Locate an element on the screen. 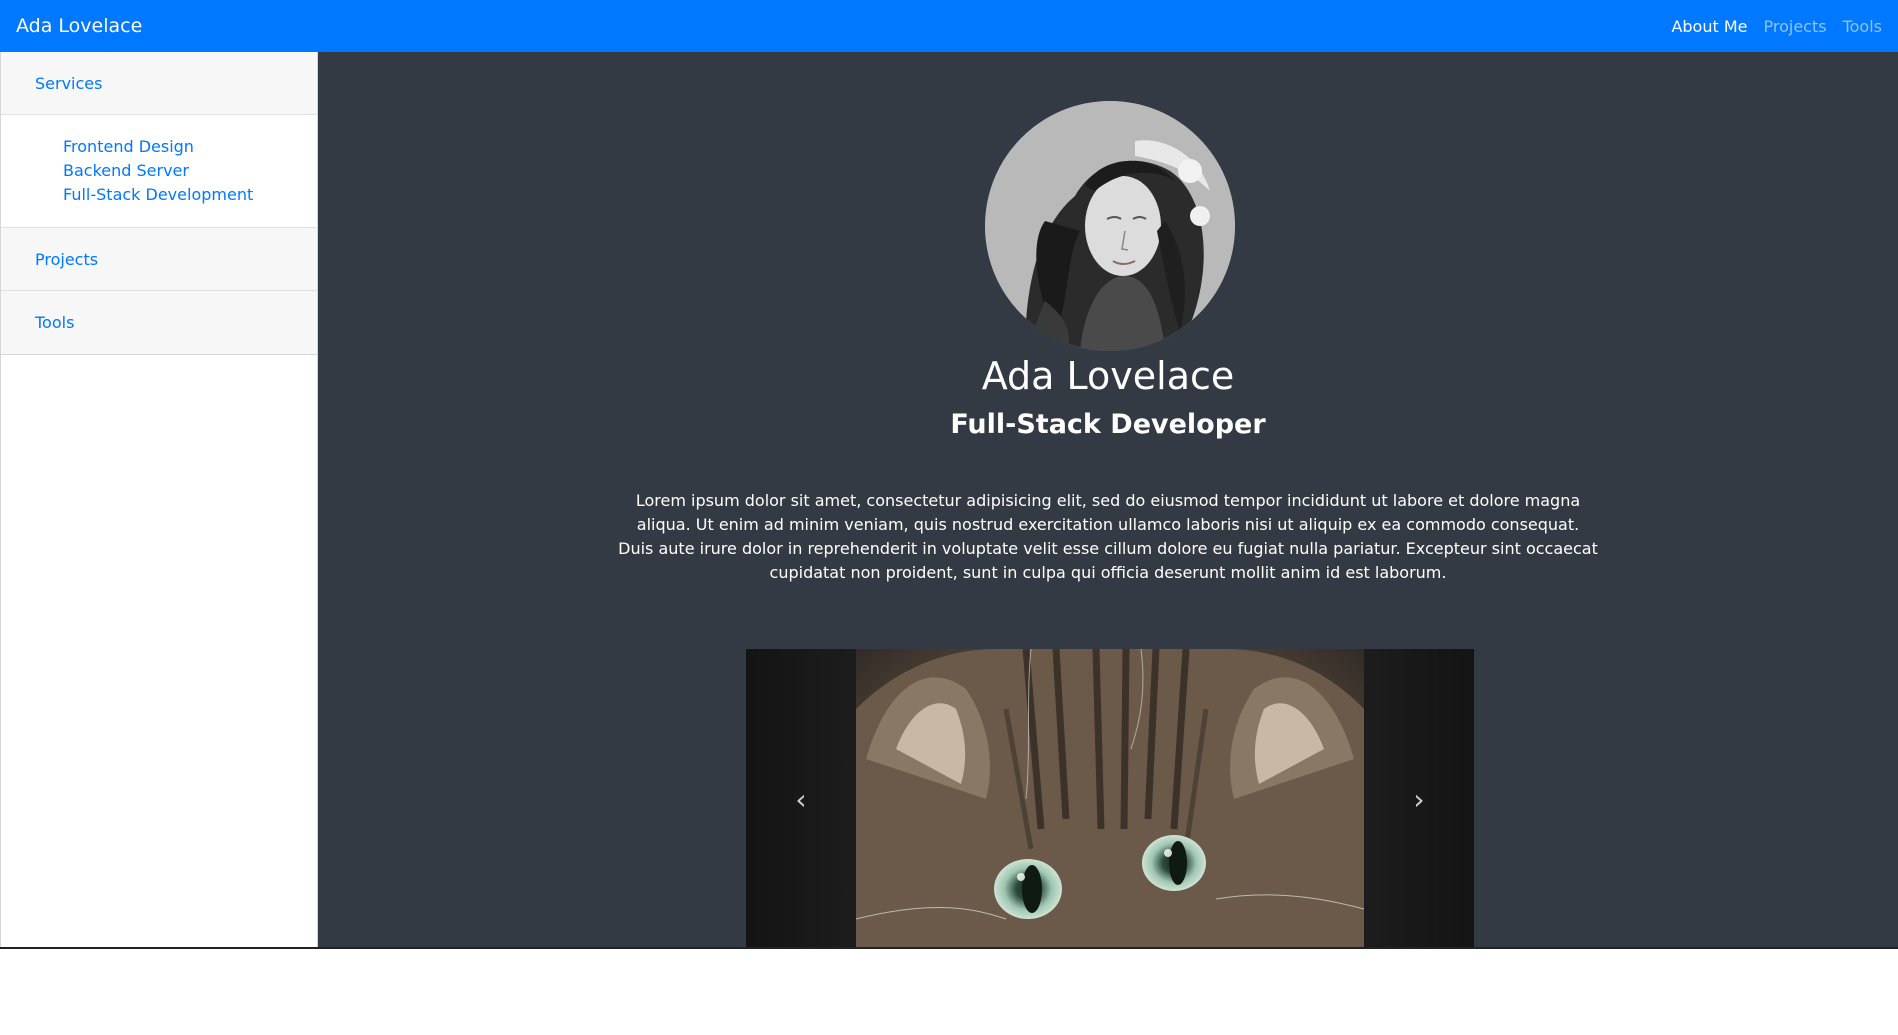 The image size is (1898, 1035). carousel-next-button: › is located at coordinates (1419, 799).